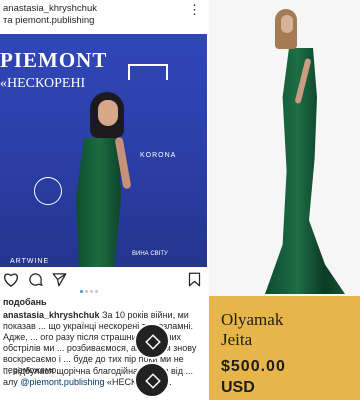 The height and width of the screenshot is (400, 360). I want to click on product-info-panel: Olyamak Jeita $500.00 USD, so click(284, 348).